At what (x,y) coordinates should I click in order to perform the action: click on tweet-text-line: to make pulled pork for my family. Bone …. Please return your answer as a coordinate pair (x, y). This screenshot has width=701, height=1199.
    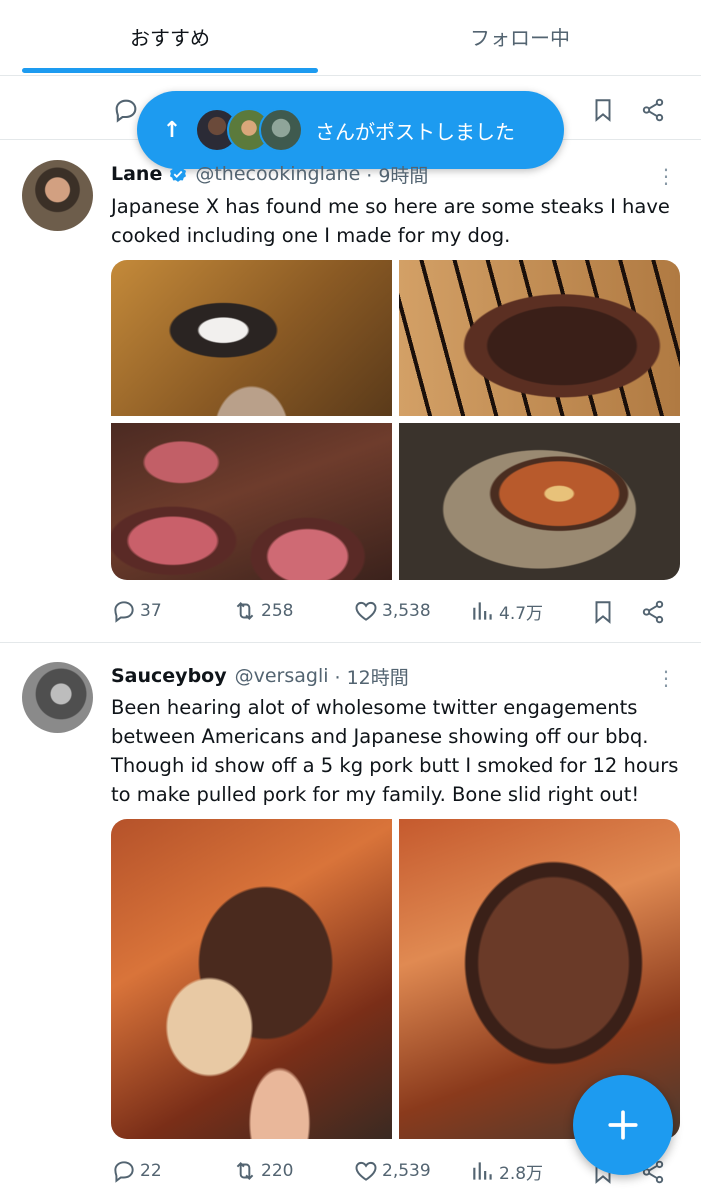
    Looking at the image, I should click on (375, 794).